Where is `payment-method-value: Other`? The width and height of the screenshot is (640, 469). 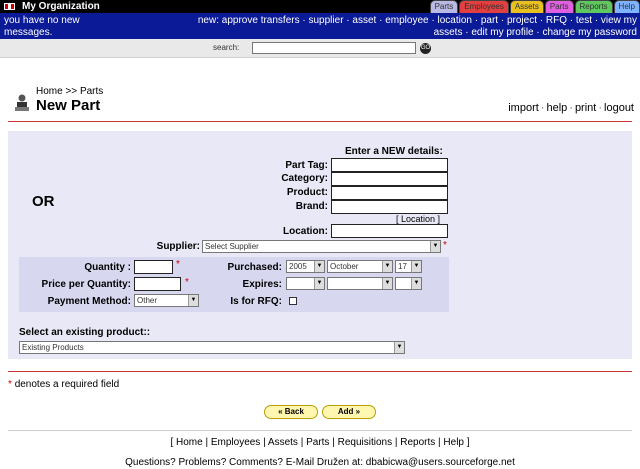 payment-method-value: Other is located at coordinates (147, 300).